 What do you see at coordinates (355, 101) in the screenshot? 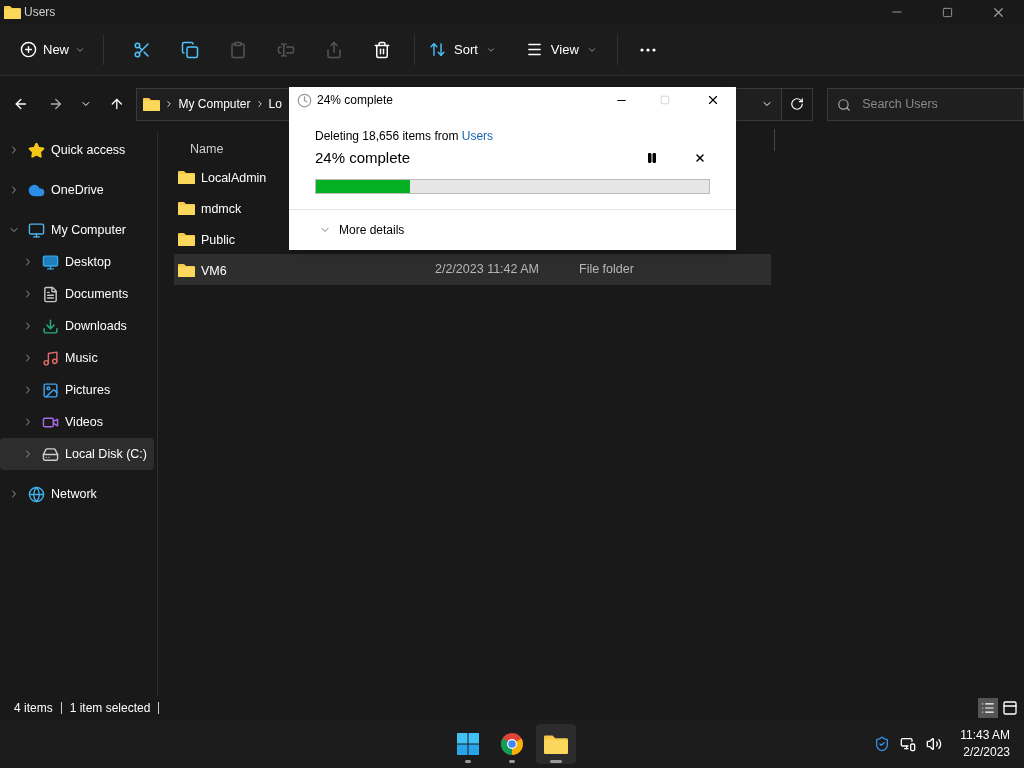
I see `dialog-title: 24% complete` at bounding box center [355, 101].